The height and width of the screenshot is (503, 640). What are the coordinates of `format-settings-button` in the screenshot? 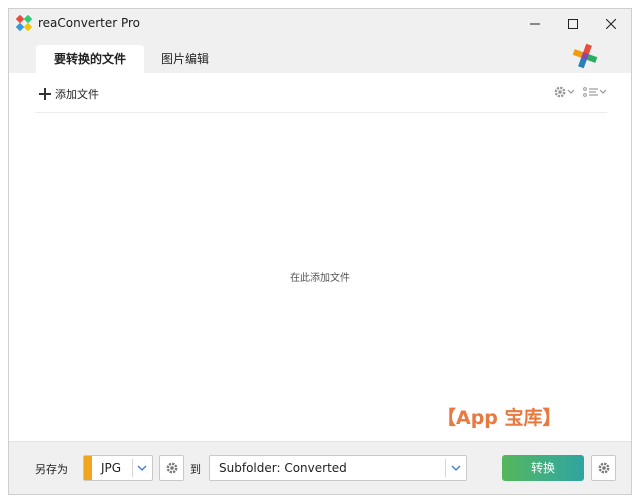 It's located at (171, 468).